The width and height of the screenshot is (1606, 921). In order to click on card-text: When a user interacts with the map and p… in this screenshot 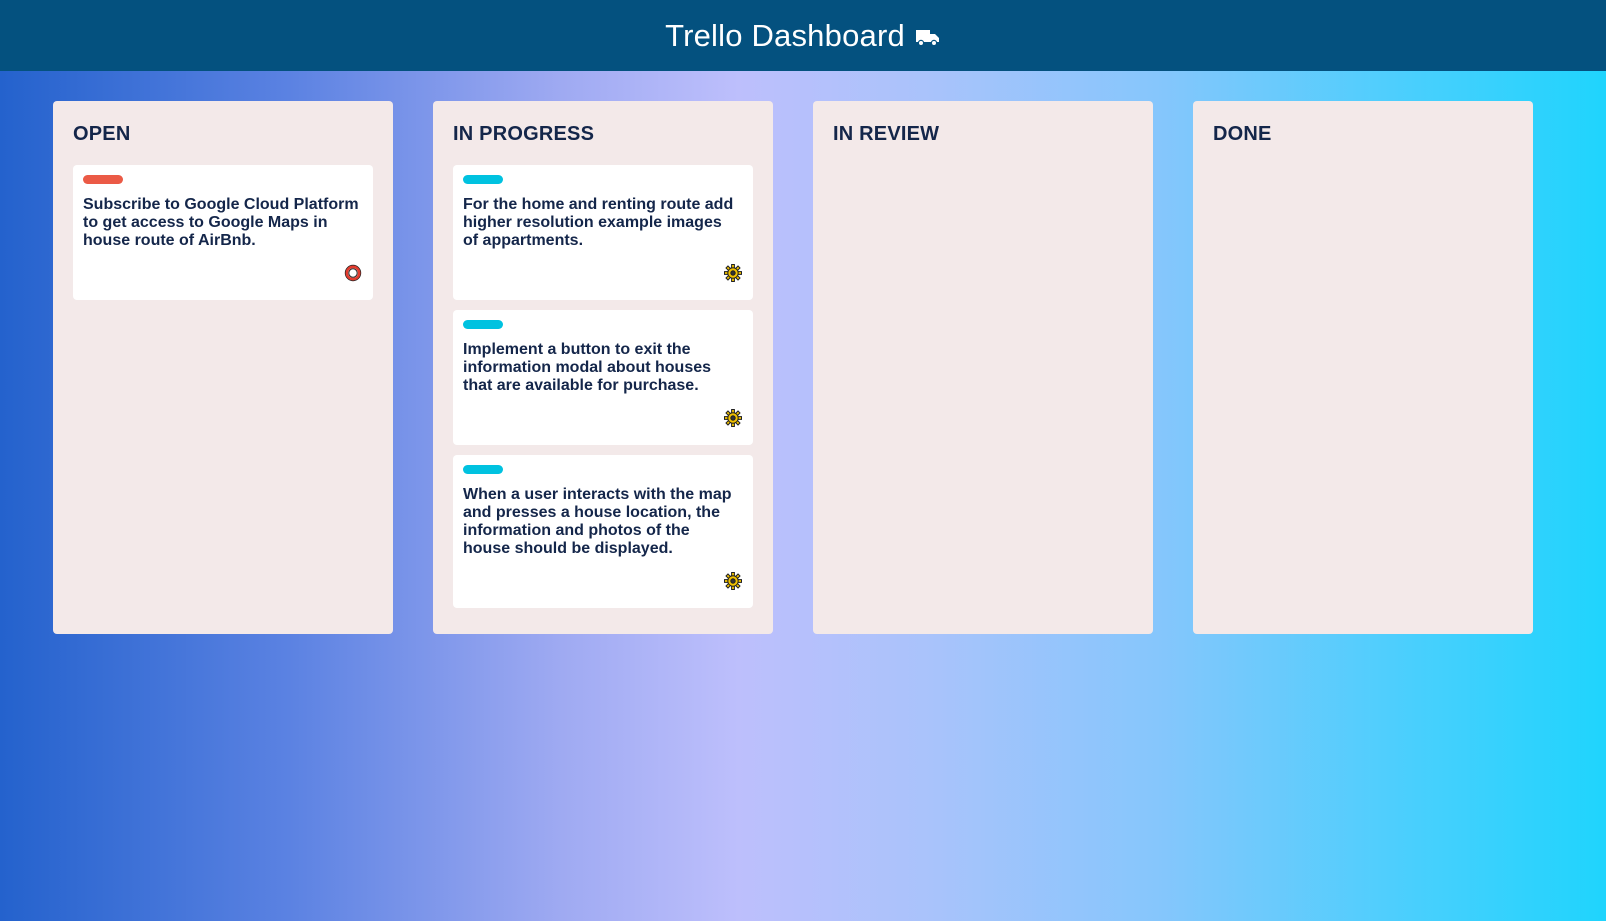, I will do `click(597, 521)`.